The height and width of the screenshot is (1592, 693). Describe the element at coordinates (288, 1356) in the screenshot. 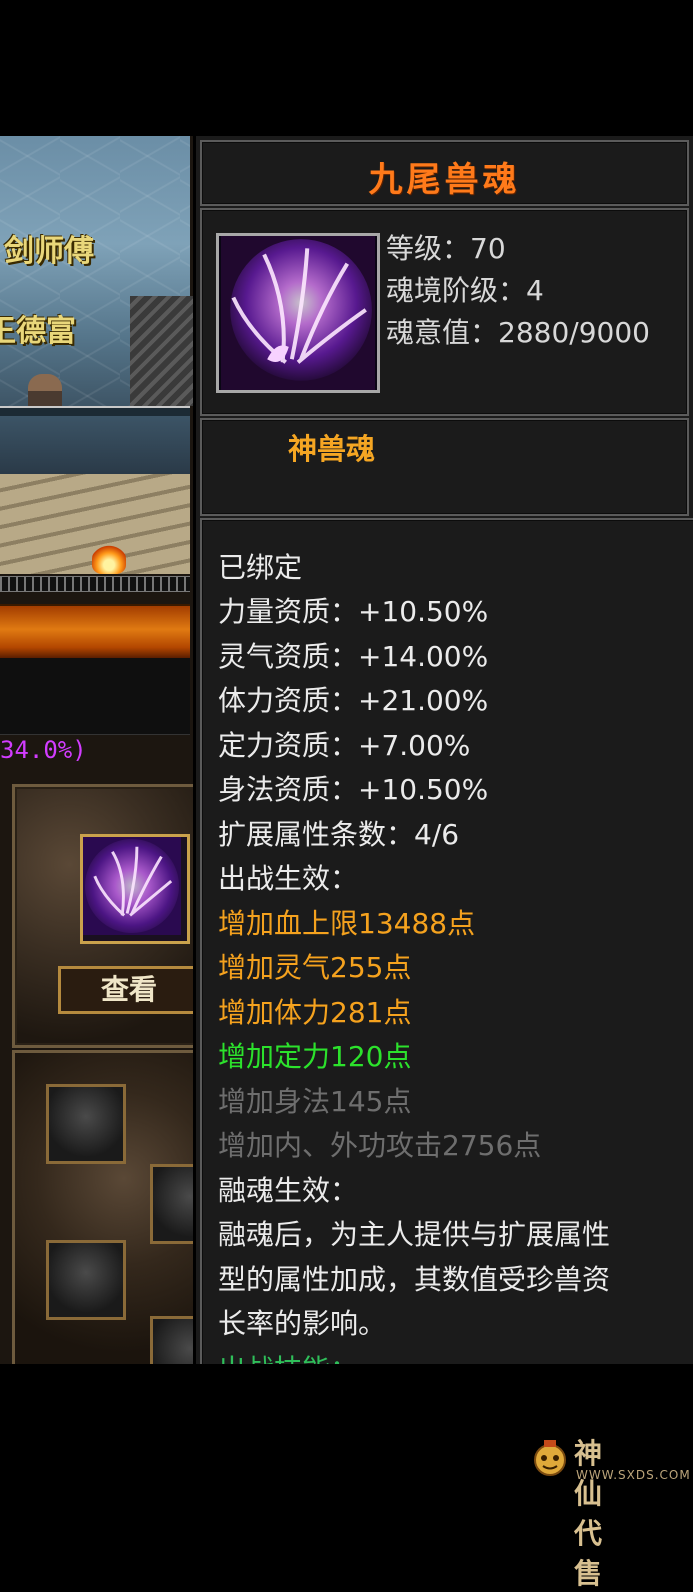

I see `battle-skill-header: 出战技能：` at that location.